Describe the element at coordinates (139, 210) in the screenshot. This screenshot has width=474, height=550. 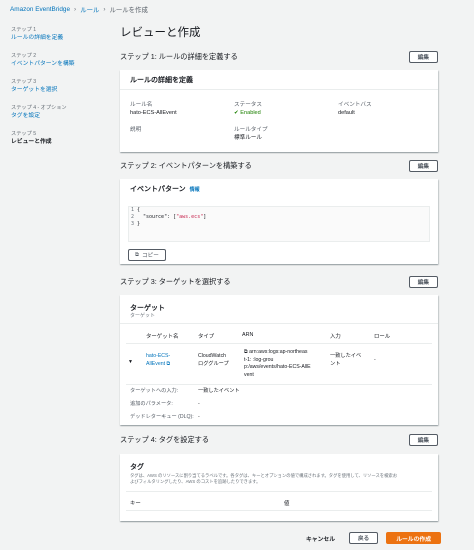
I see `code-text: {` at that location.